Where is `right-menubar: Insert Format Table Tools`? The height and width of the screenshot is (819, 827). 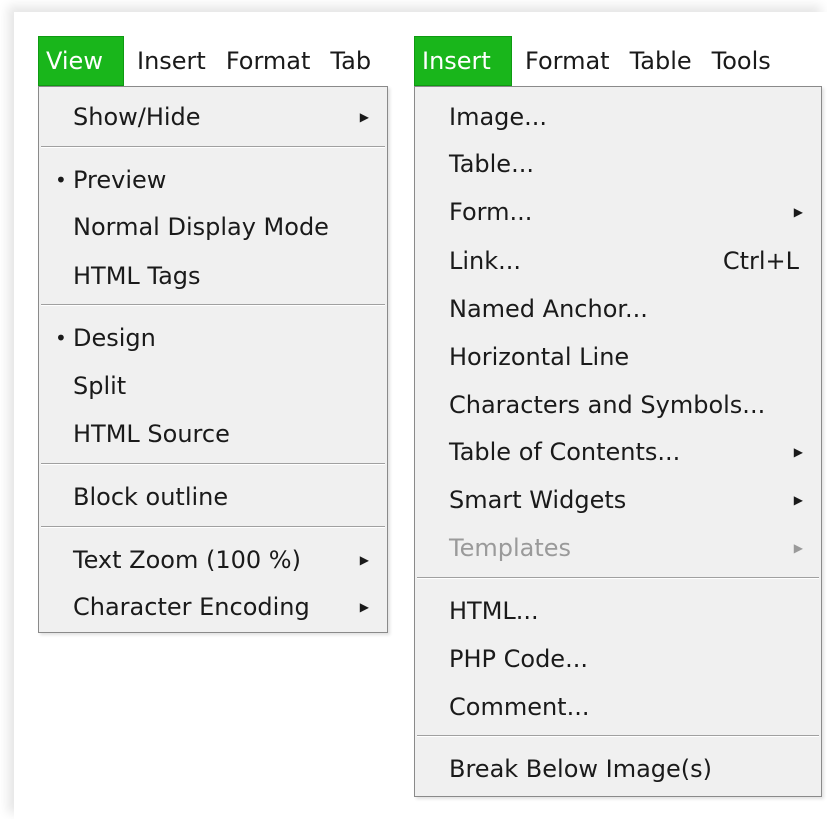
right-menubar: Insert Format Table Tools is located at coordinates (619, 61).